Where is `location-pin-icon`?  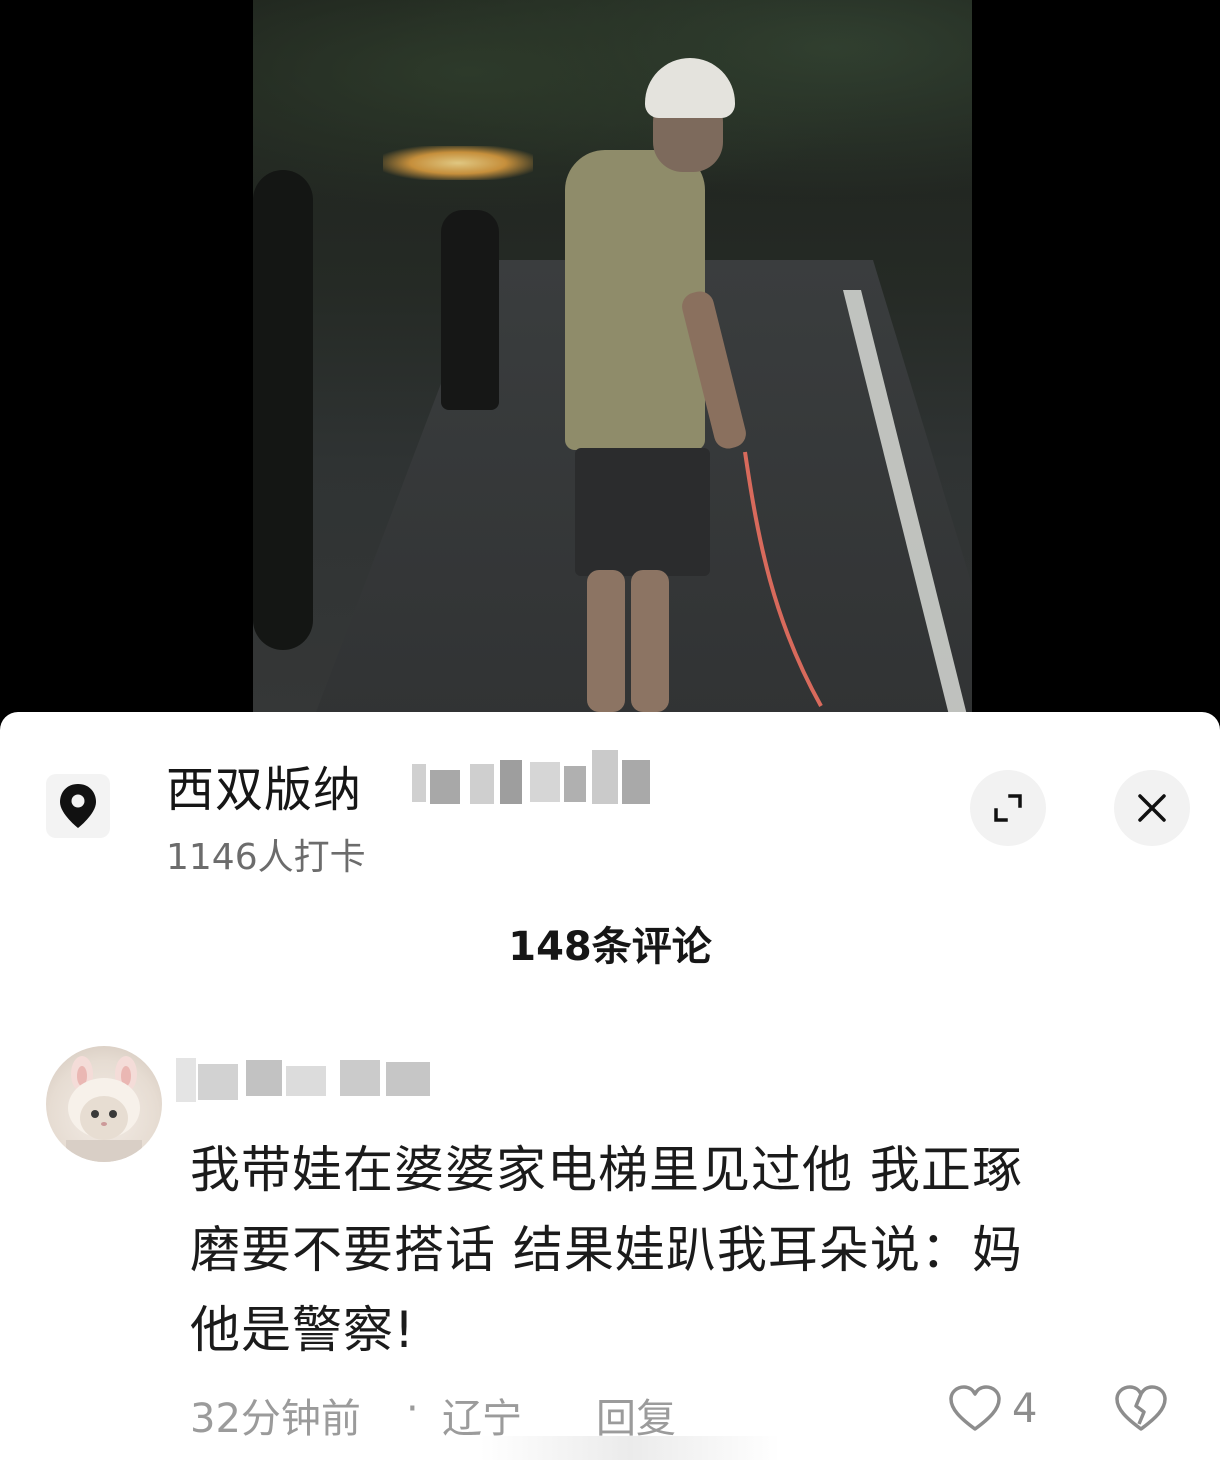 location-pin-icon is located at coordinates (78, 806).